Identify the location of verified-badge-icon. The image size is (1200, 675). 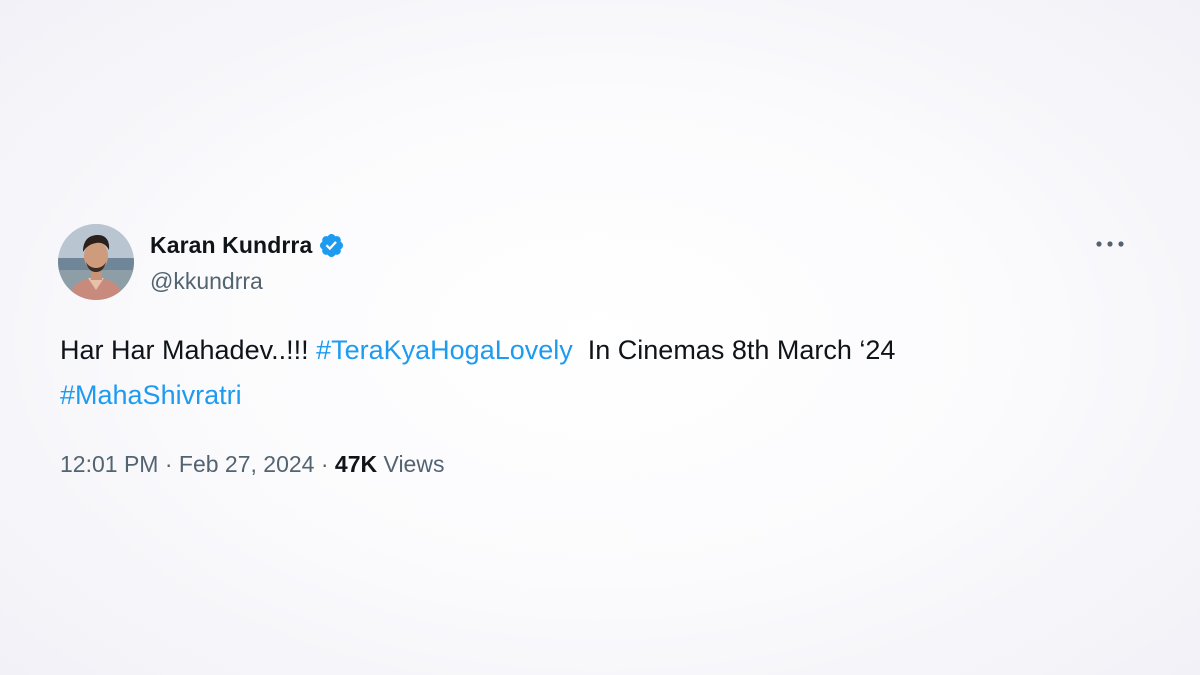
(331, 245).